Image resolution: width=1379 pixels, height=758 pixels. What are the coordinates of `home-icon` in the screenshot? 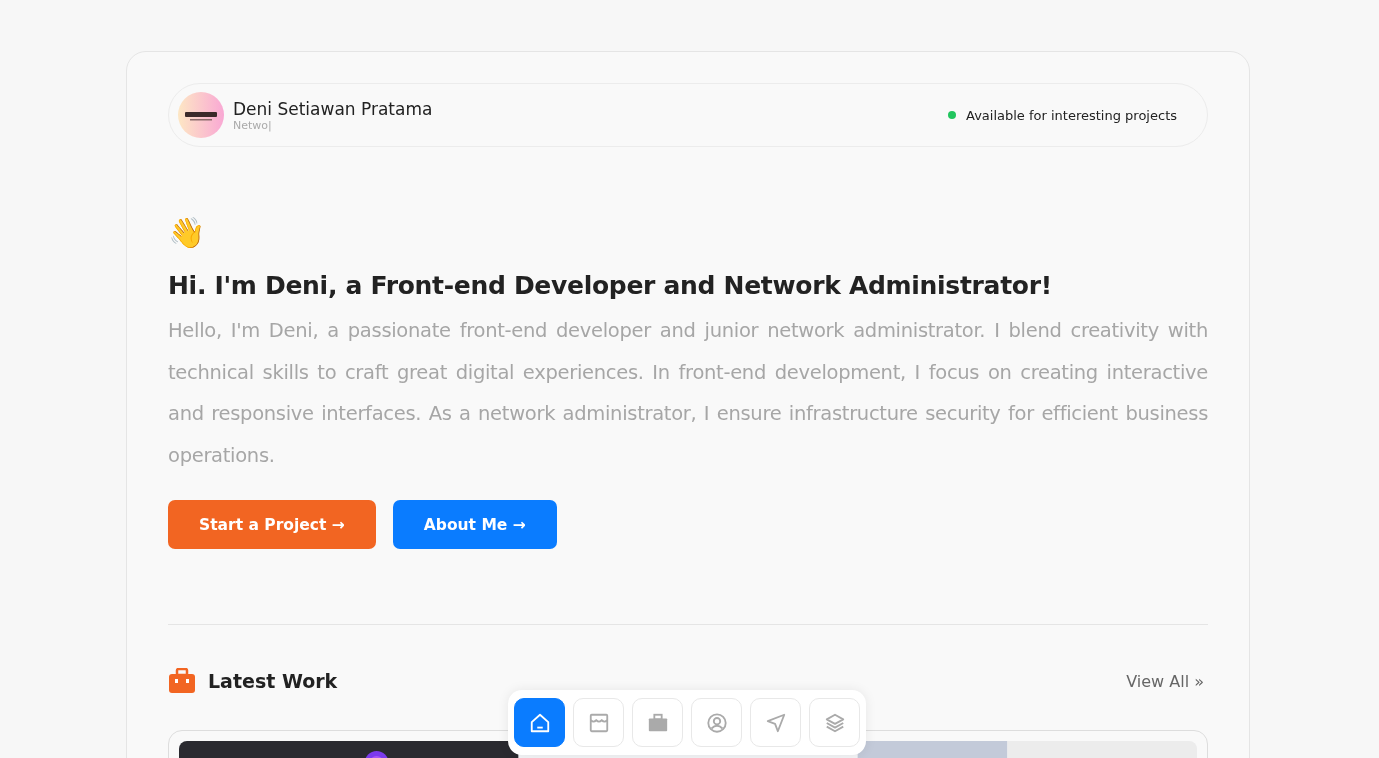 It's located at (539, 722).